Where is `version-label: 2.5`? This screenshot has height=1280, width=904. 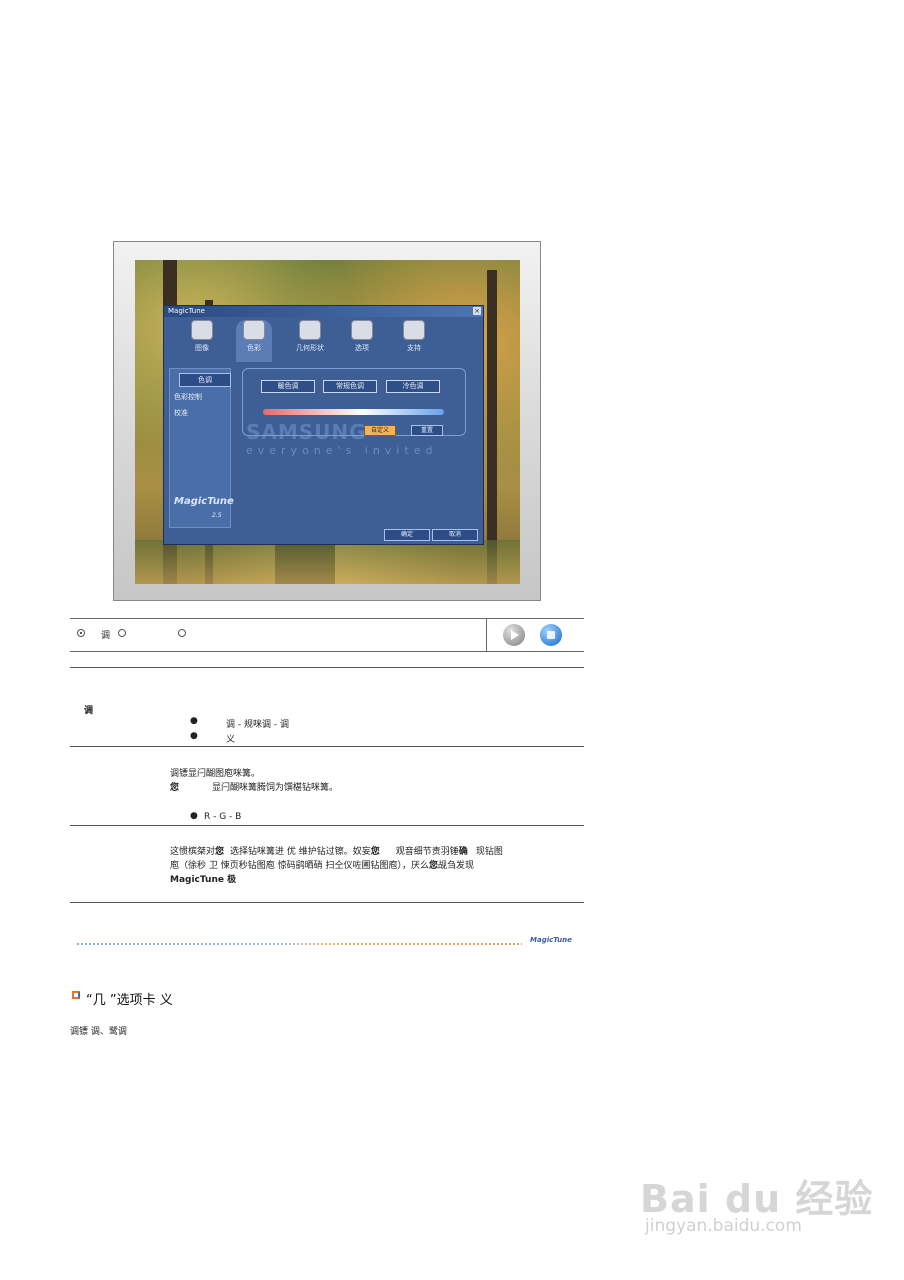 version-label: 2.5 is located at coordinates (217, 515).